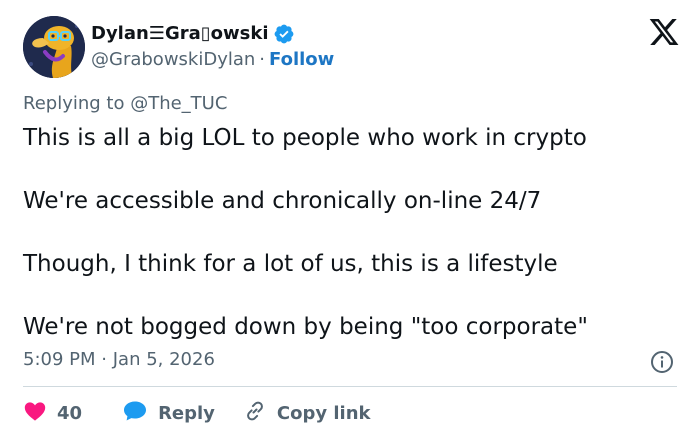 The height and width of the screenshot is (440, 700). Describe the element at coordinates (255, 413) in the screenshot. I see `link-icon` at that location.